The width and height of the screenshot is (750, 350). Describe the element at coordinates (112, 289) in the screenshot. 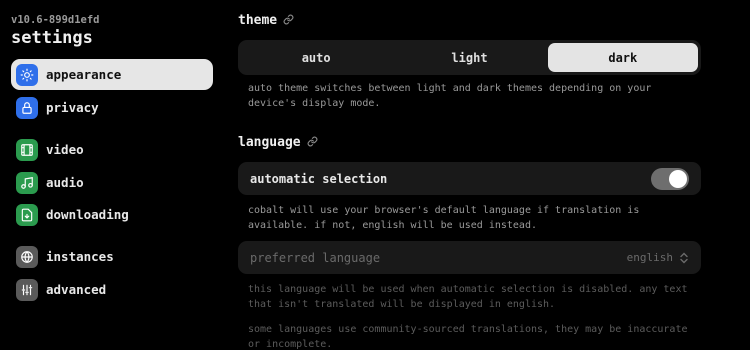

I see `sidebar-item-advanced: advanced` at that location.